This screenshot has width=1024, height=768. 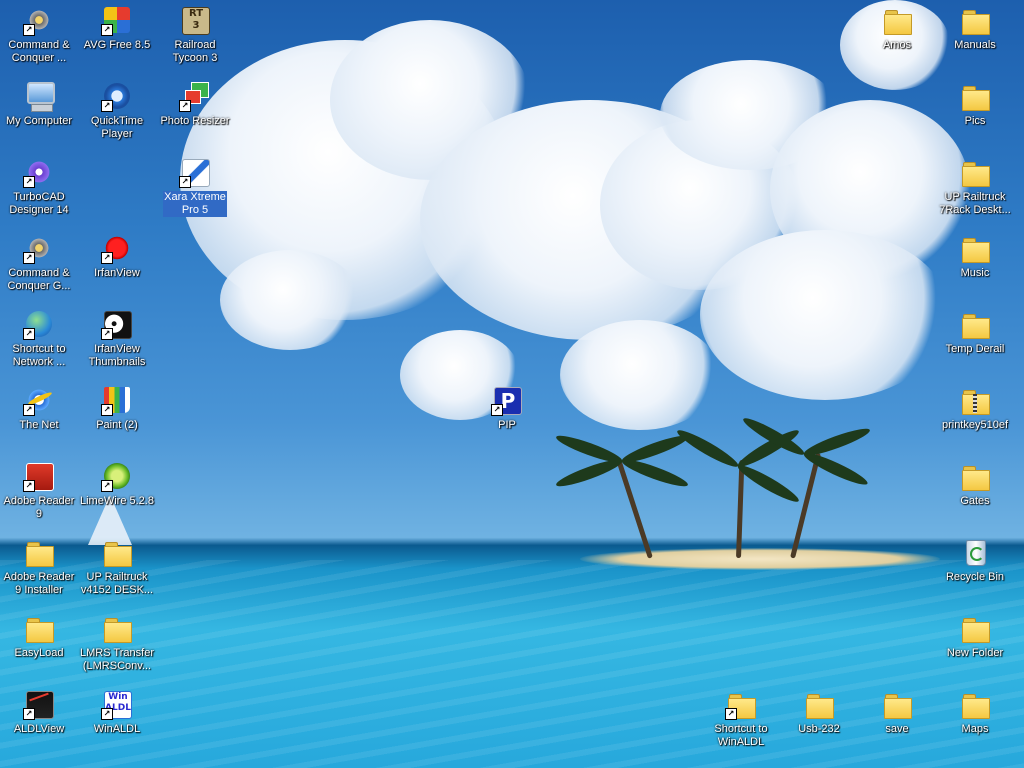 I want to click on icon-label: The Net, so click(x=39, y=425).